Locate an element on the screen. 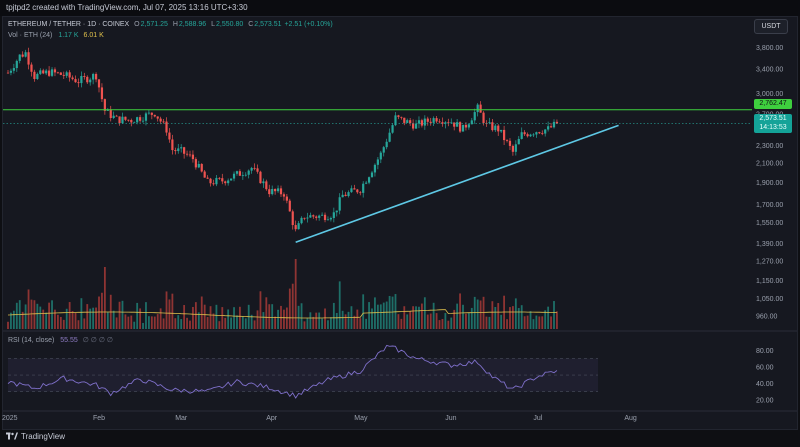 This screenshot has width=800, height=447. rsi-label: RSI (14, close) is located at coordinates (31, 340).